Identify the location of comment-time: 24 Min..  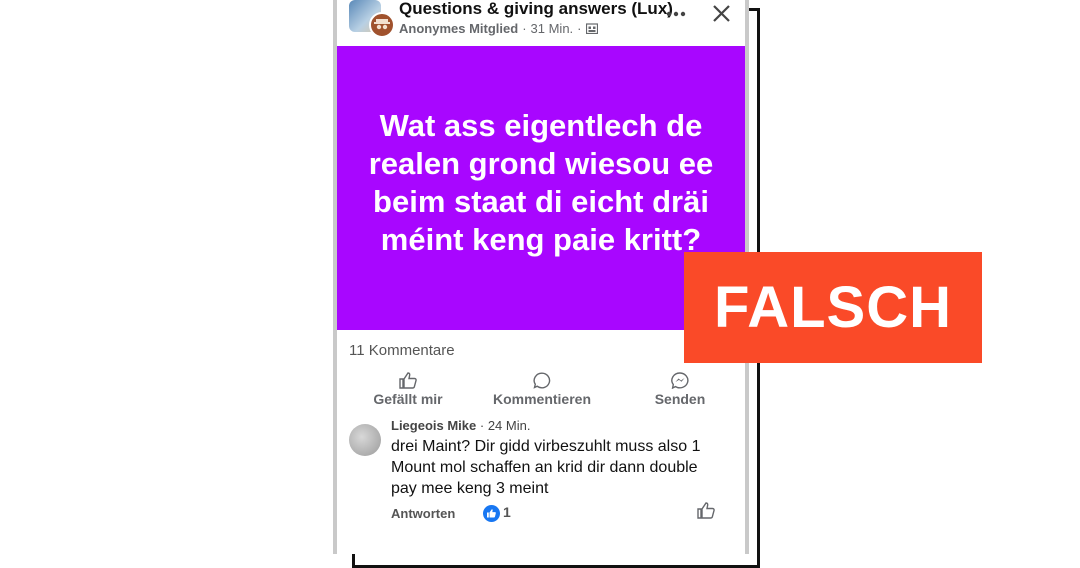
(509, 425).